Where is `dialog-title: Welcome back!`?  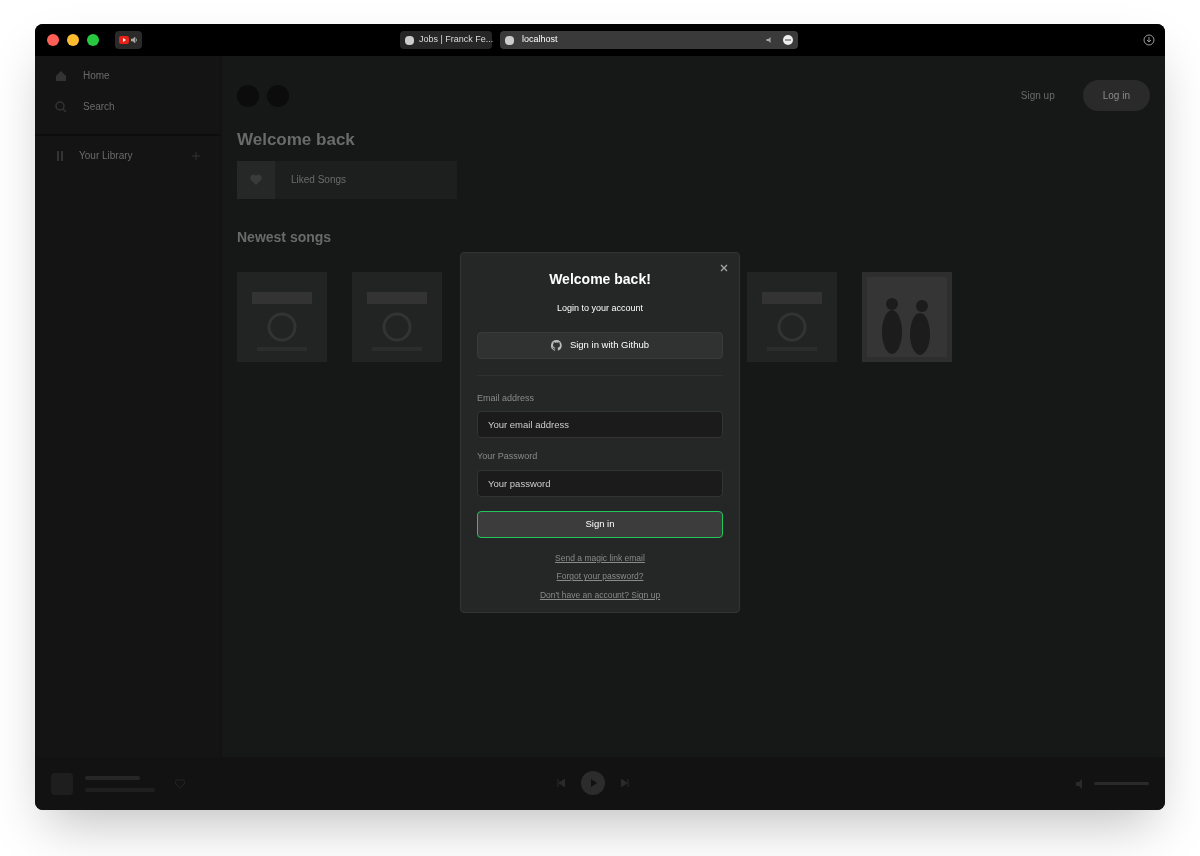 dialog-title: Welcome back! is located at coordinates (600, 279).